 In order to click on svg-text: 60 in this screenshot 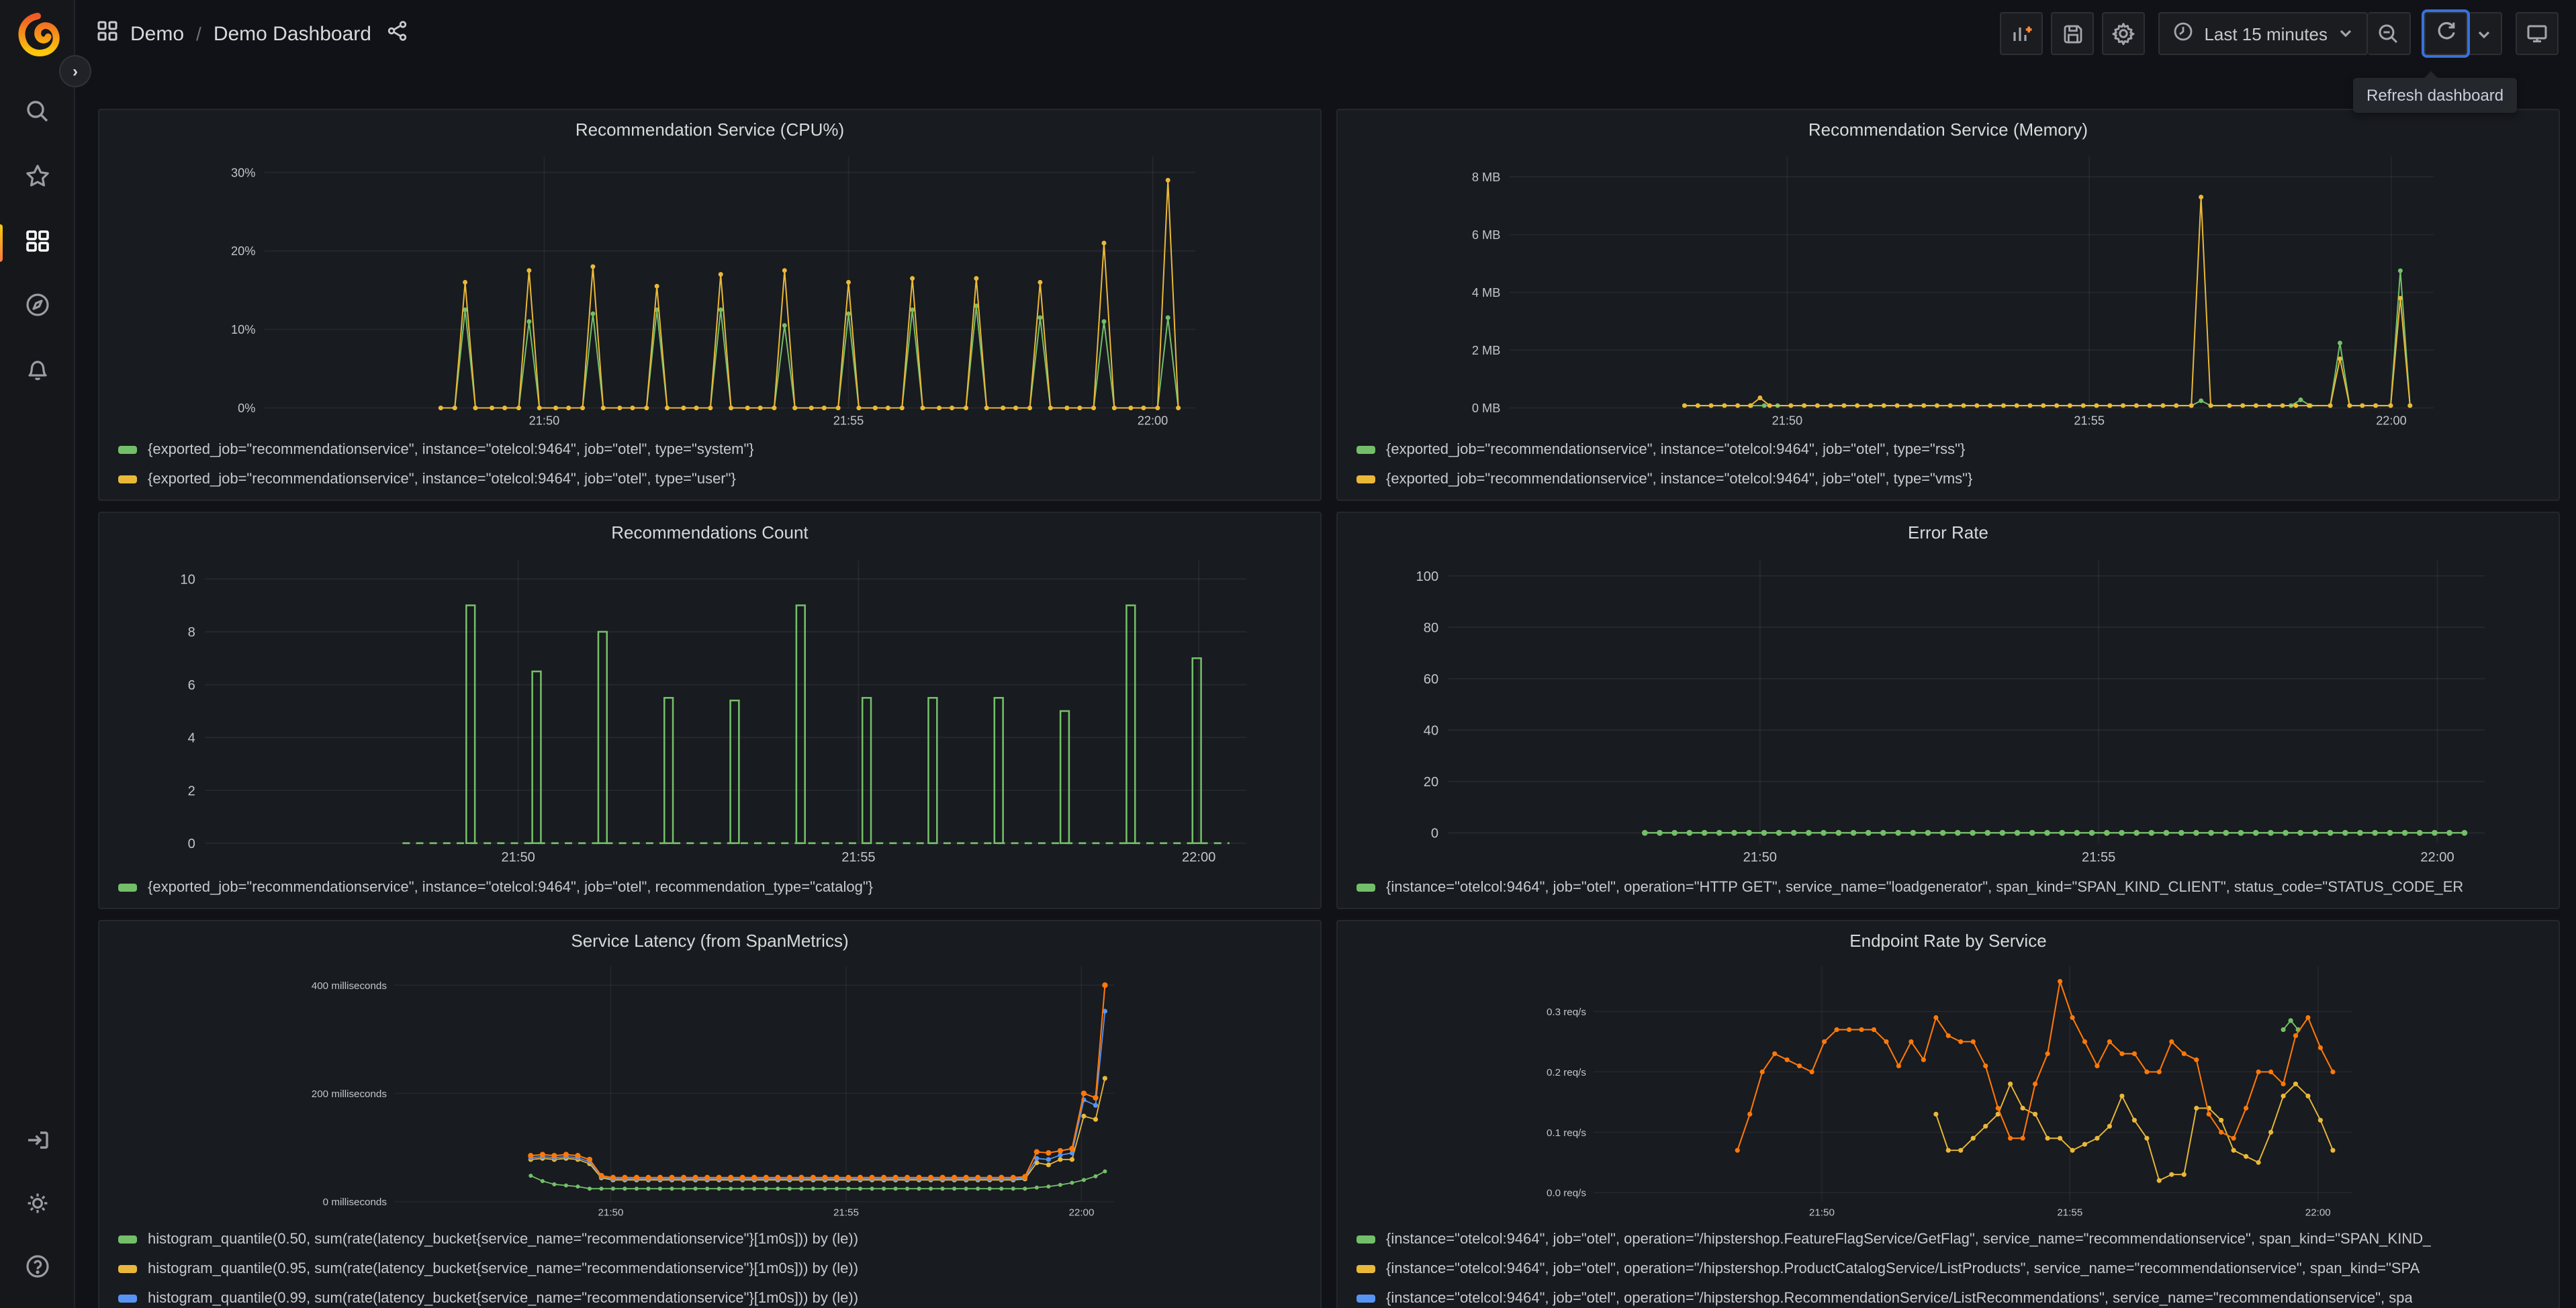, I will do `click(1431, 680)`.